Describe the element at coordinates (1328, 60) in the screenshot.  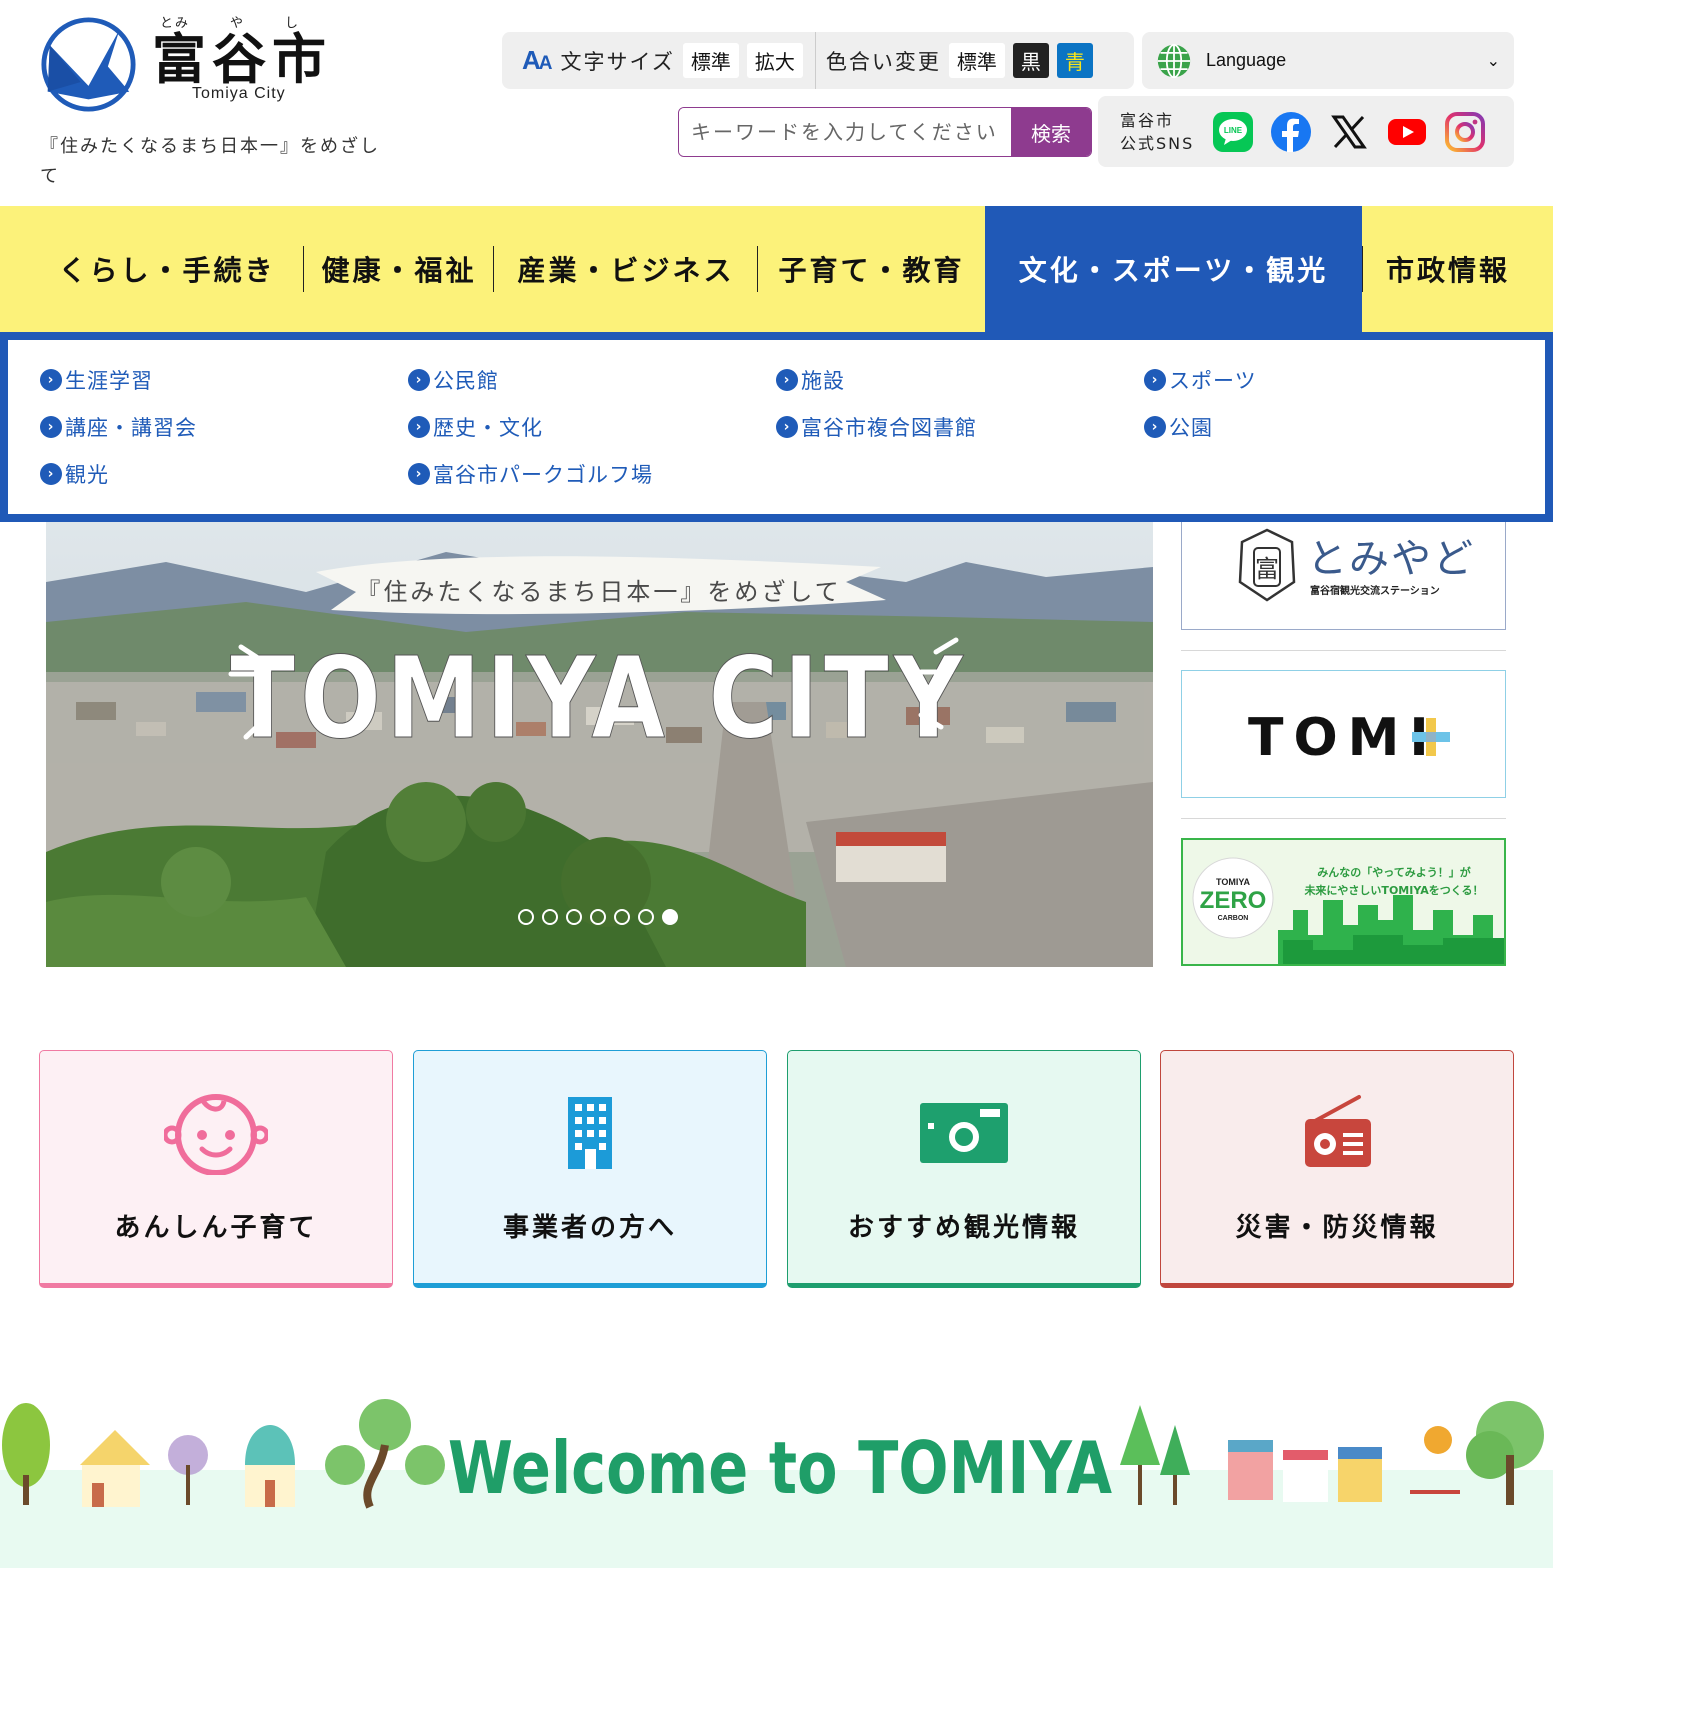
I see `language-select: Language ⌄` at that location.